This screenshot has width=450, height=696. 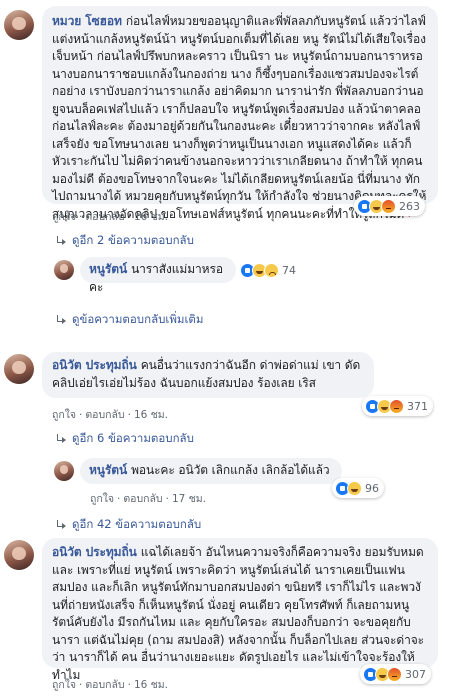 I want to click on reply-bubble: หนูรัตน์ นาราสังแม่มาหรอคะ, so click(x=158, y=275).